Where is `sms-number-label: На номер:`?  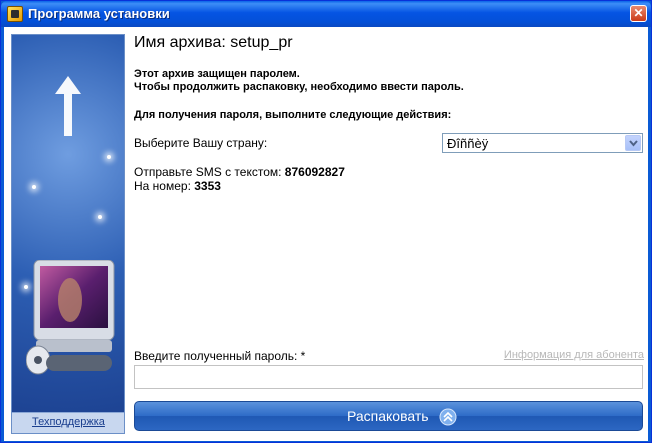
sms-number-label: На номер: is located at coordinates (162, 186).